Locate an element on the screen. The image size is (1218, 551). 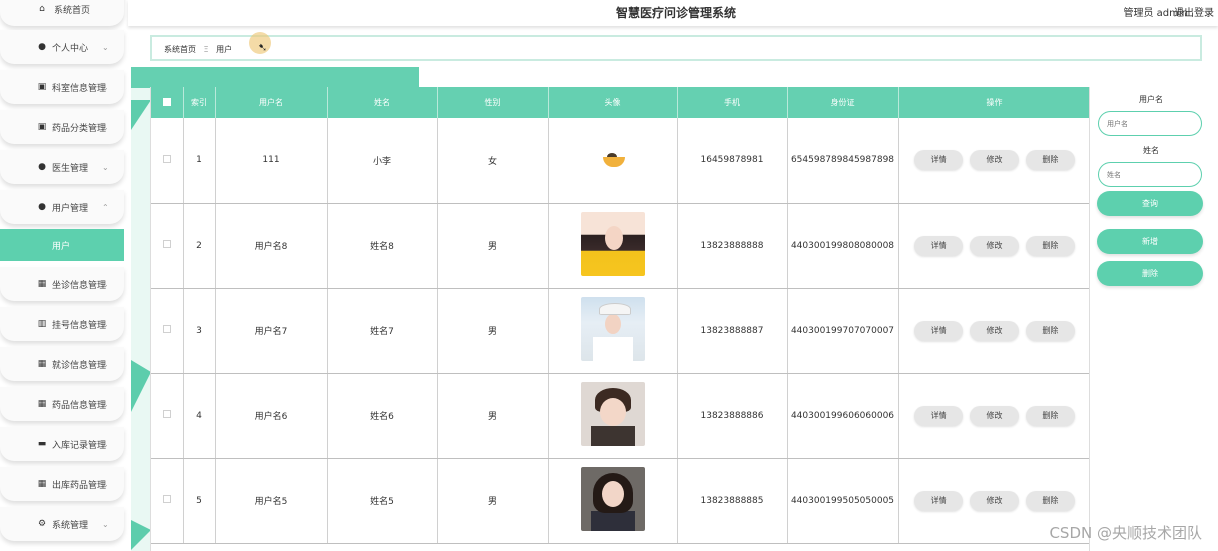
sidebar-item-label: 药品分类管理 is located at coordinates (79, 128).